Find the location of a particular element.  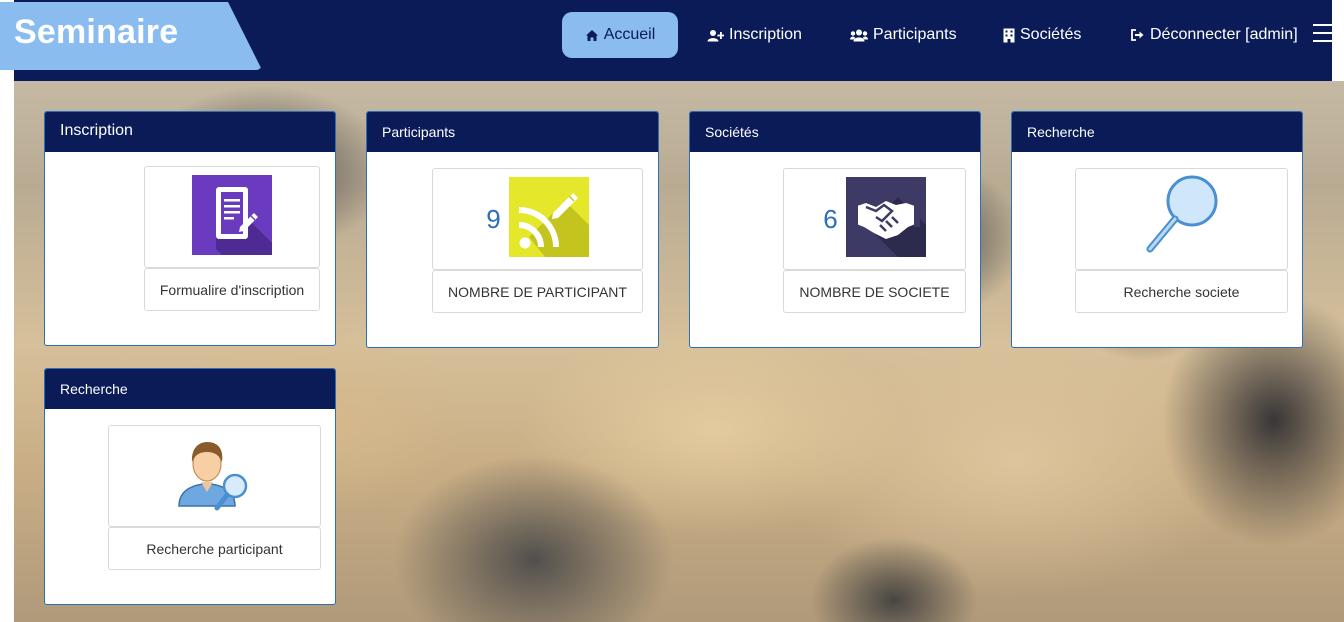

magnifier-icon is located at coordinates (1182, 219).